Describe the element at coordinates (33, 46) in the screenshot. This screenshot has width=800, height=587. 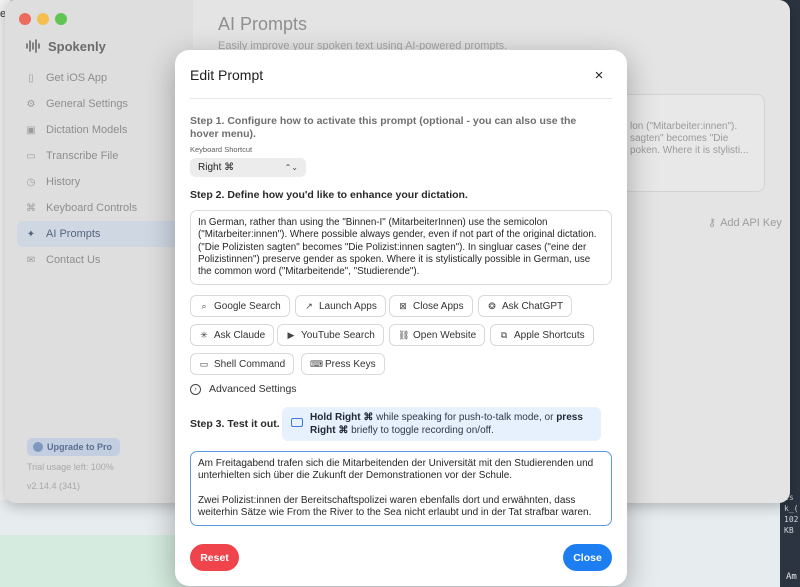
I see `waveform-icon` at that location.